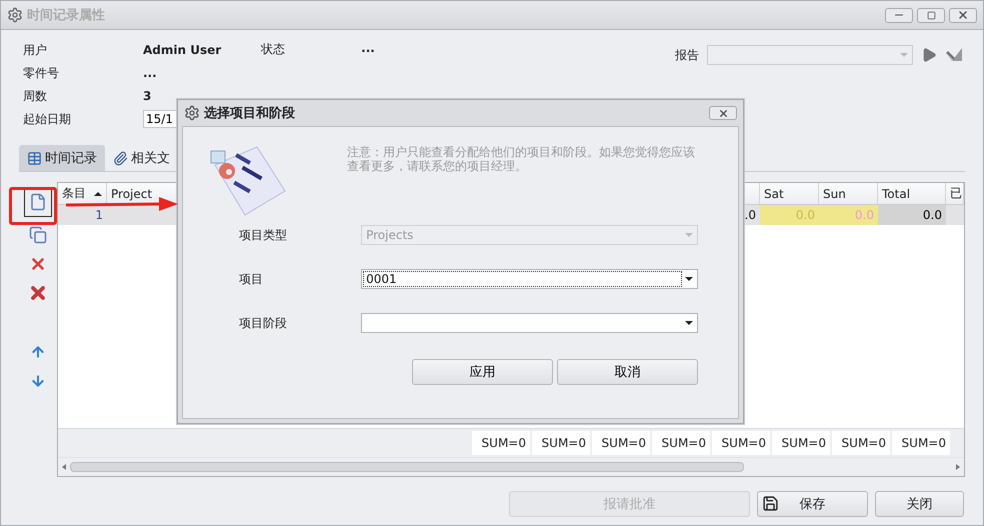  I want to click on column-header: Total, so click(912, 193).